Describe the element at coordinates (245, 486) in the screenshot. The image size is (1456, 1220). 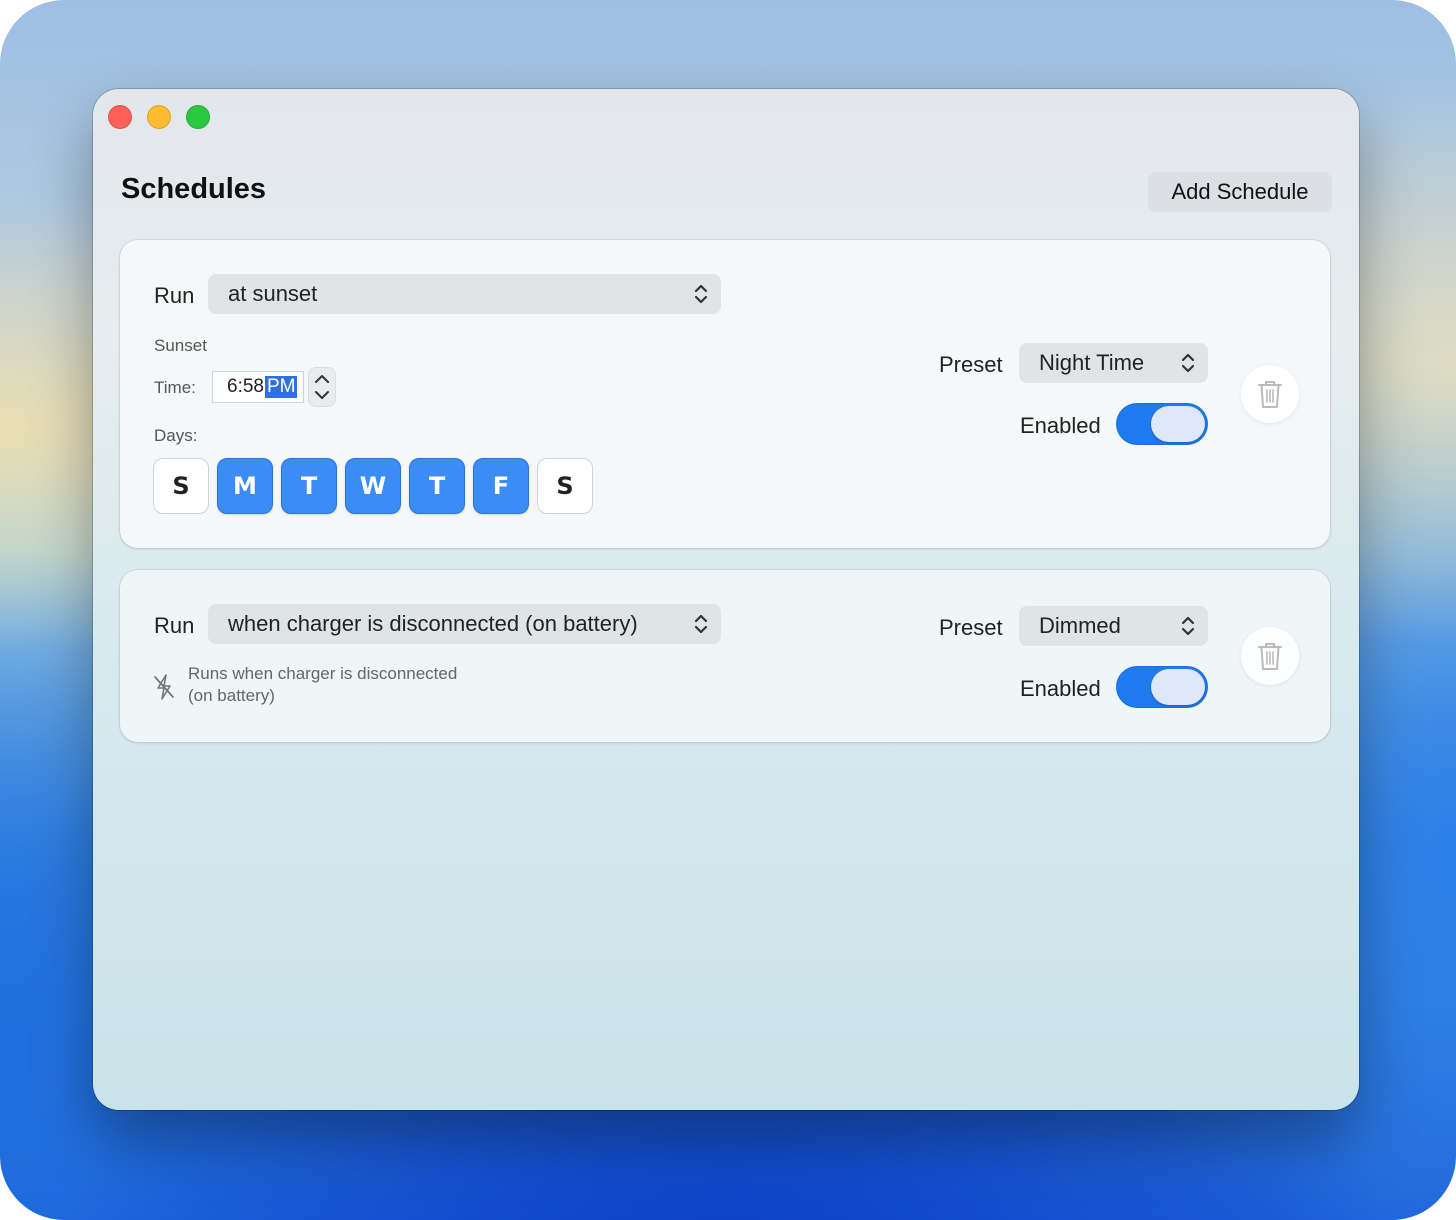
I see `day-toggle-monday: M` at that location.